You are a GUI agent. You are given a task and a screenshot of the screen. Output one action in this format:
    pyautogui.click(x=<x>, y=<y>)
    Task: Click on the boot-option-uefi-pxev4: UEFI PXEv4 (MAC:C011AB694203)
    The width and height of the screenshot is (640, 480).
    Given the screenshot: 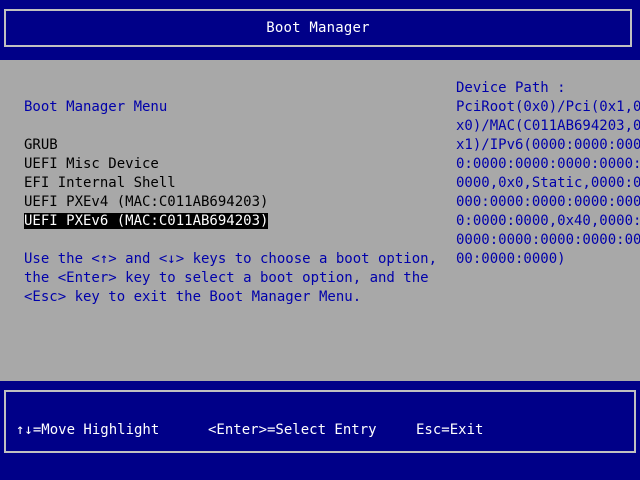 What is the action you would take?
    pyautogui.click(x=146, y=202)
    